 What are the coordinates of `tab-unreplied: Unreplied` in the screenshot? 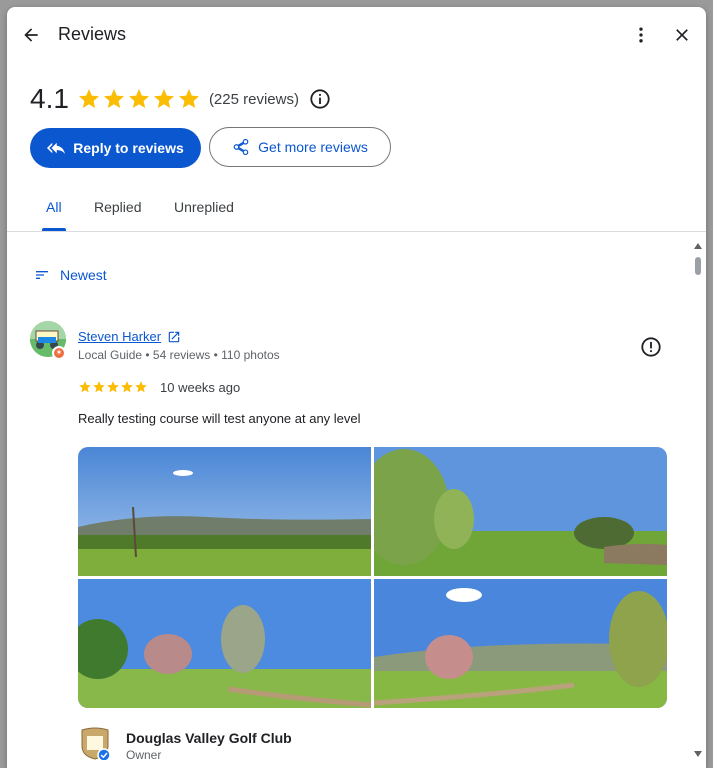 It's located at (204, 207).